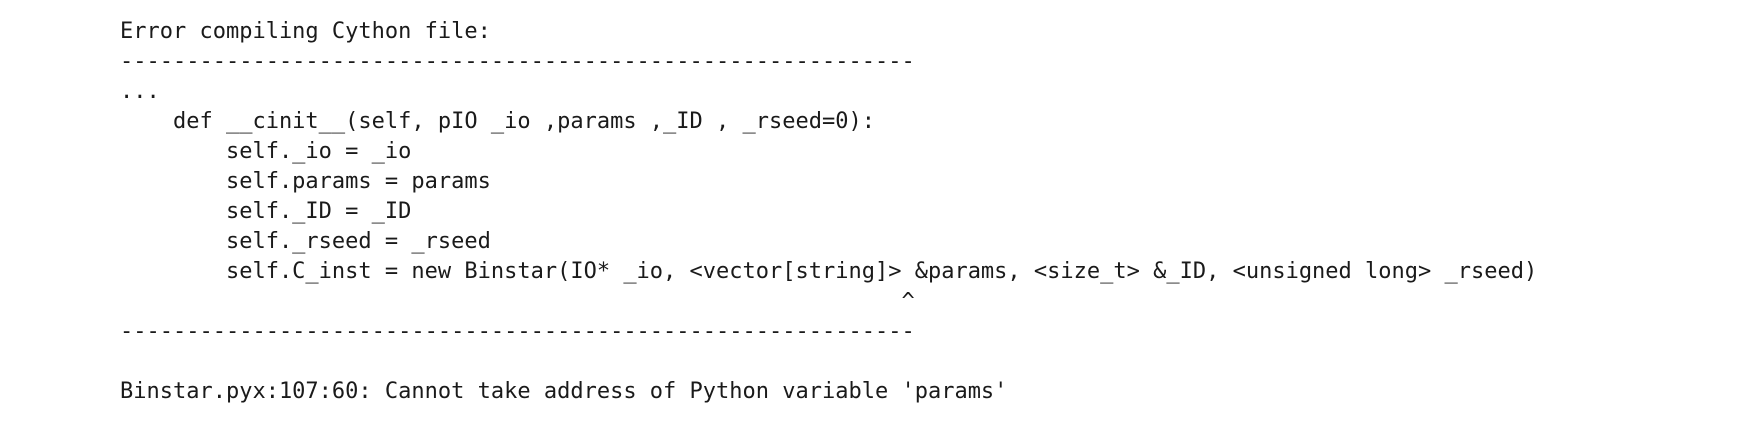 The height and width of the screenshot is (434, 1746). Describe the element at coordinates (266, 151) in the screenshot. I see `code-line-io: self._io = _io` at that location.